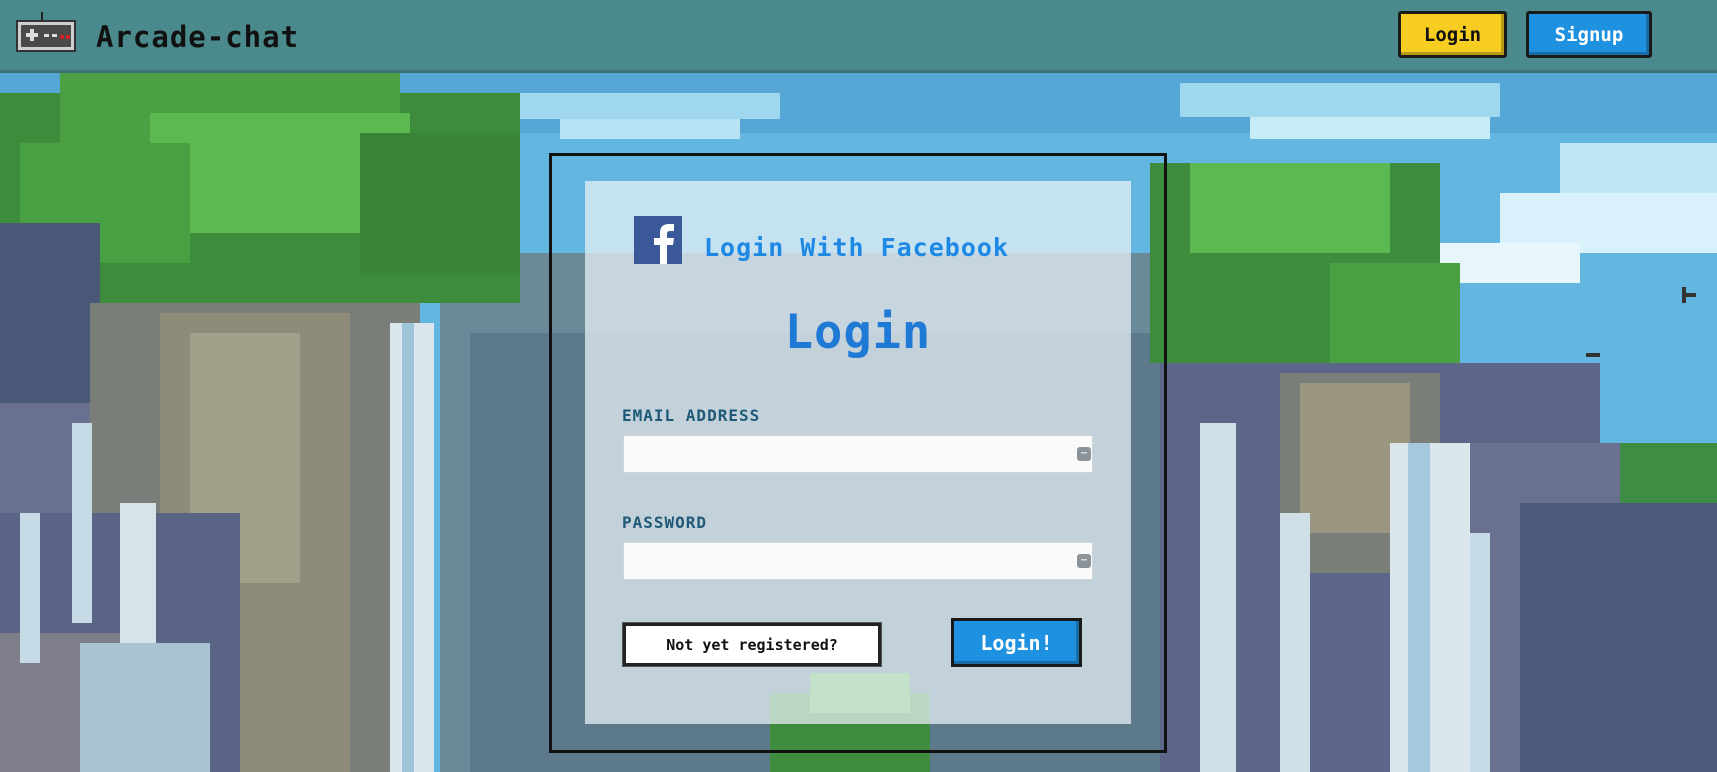 This screenshot has height=772, width=1717. What do you see at coordinates (1016, 642) in the screenshot?
I see `login-submit-button: Login!` at bounding box center [1016, 642].